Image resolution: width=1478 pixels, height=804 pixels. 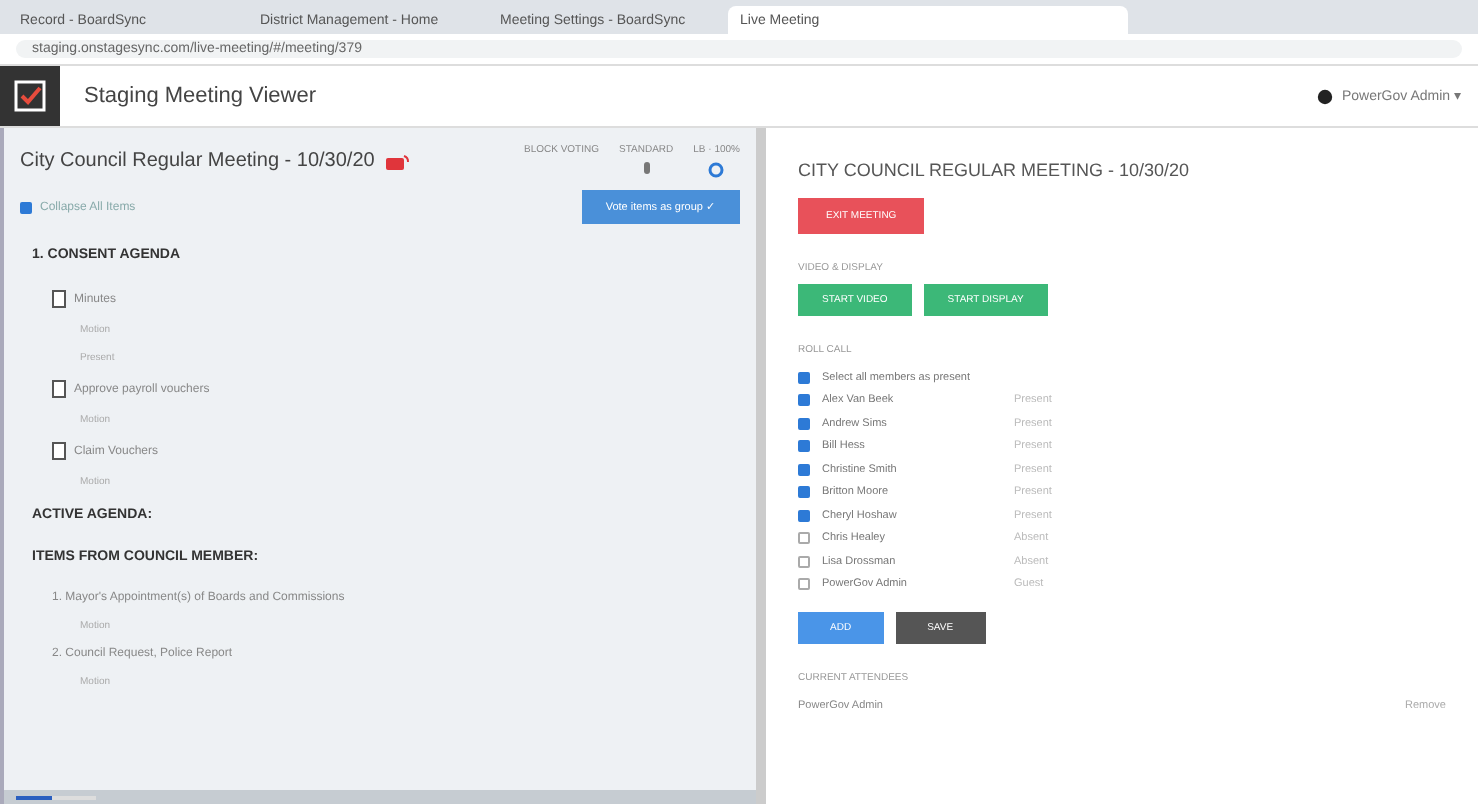 I want to click on live-icon, so click(x=398, y=161).